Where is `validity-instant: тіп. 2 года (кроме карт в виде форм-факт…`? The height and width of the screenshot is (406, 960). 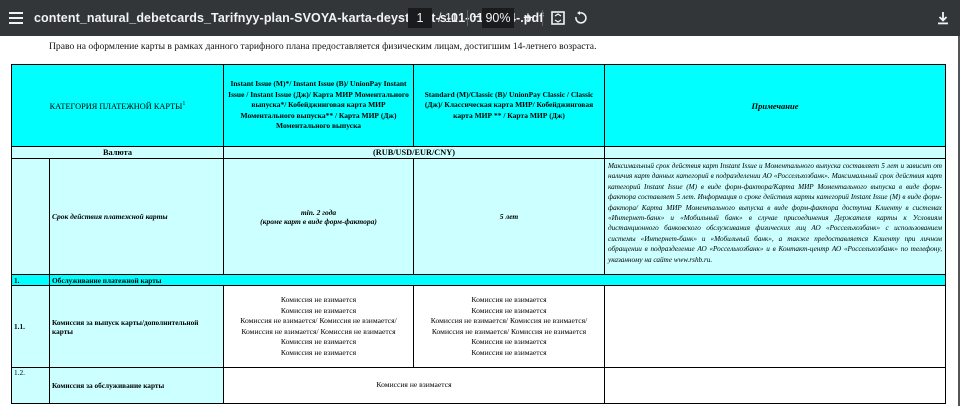
validity-instant: тіп. 2 года (кроме карт в виде форм-факт… is located at coordinates (318, 216).